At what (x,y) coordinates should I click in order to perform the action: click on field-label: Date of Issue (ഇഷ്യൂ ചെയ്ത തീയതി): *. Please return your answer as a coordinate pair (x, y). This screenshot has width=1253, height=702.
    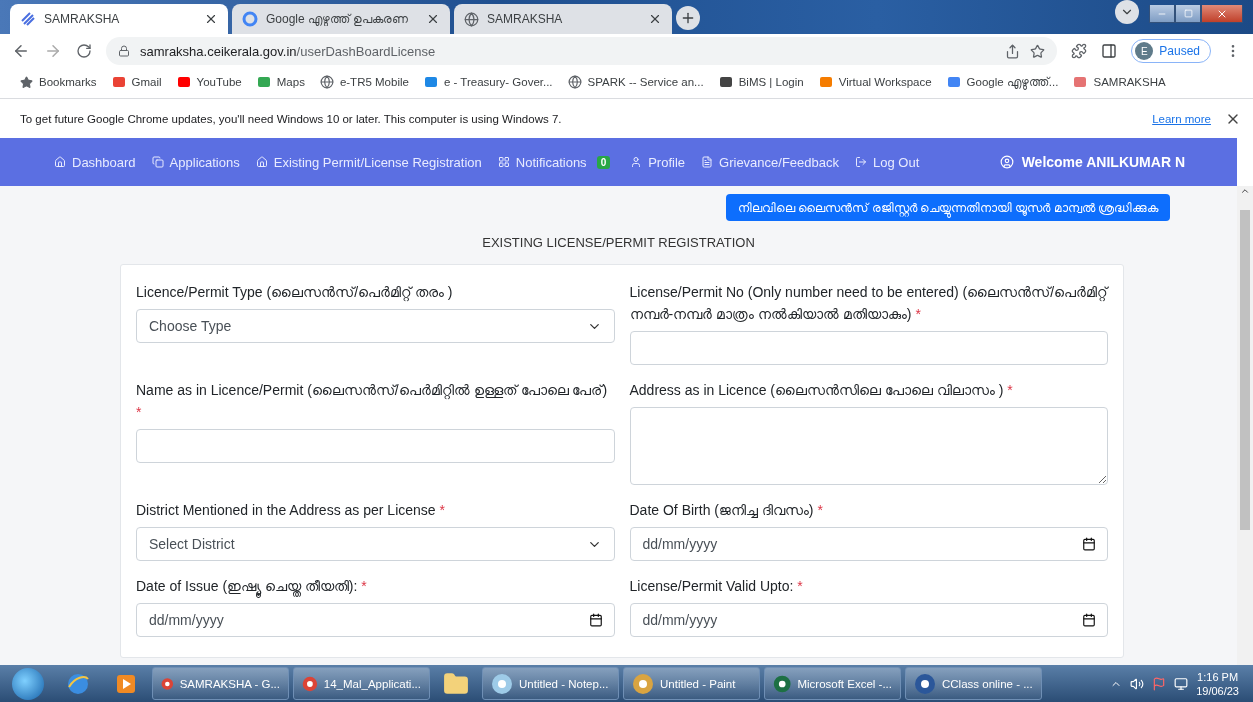
    Looking at the image, I should click on (375, 586).